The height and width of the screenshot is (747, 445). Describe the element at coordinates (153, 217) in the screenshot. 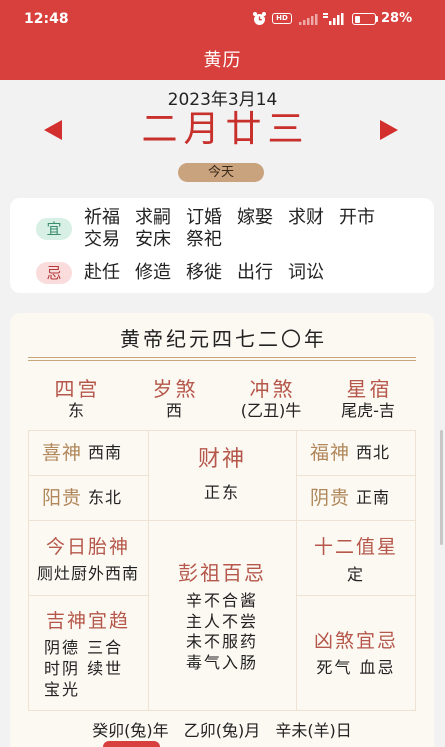

I see `yi-item: 求嗣` at that location.